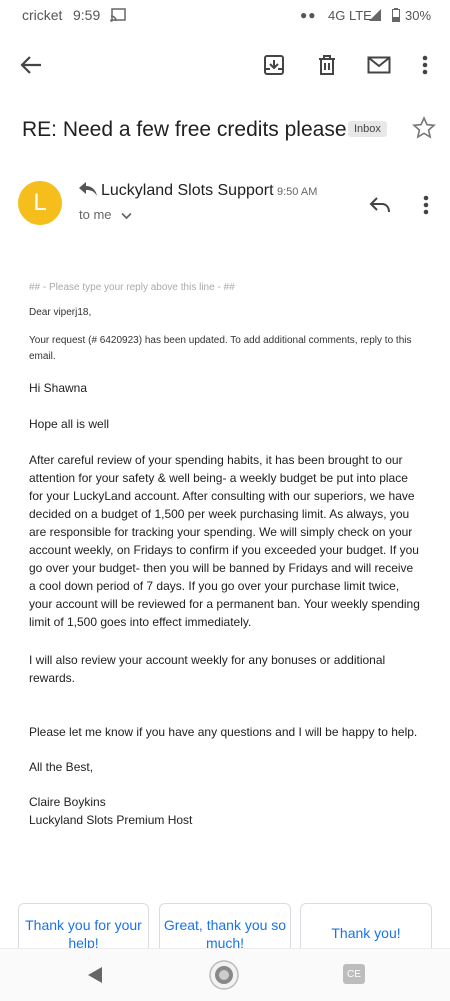 The width and height of the screenshot is (450, 1001). I want to click on signal-icon, so click(375, 17).